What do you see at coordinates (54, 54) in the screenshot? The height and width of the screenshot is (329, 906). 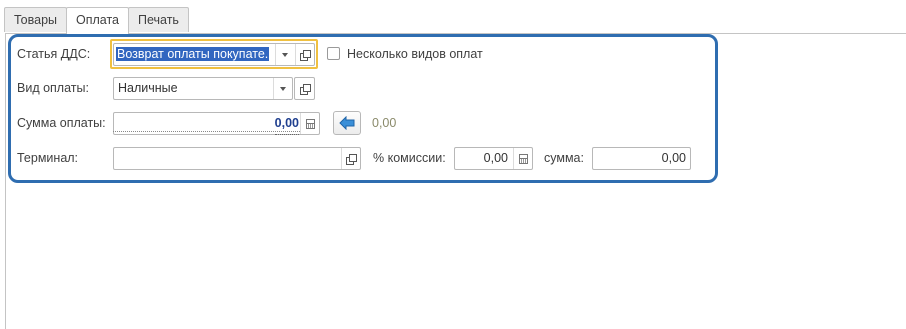 I see `dds-label: Статья ДДС:` at bounding box center [54, 54].